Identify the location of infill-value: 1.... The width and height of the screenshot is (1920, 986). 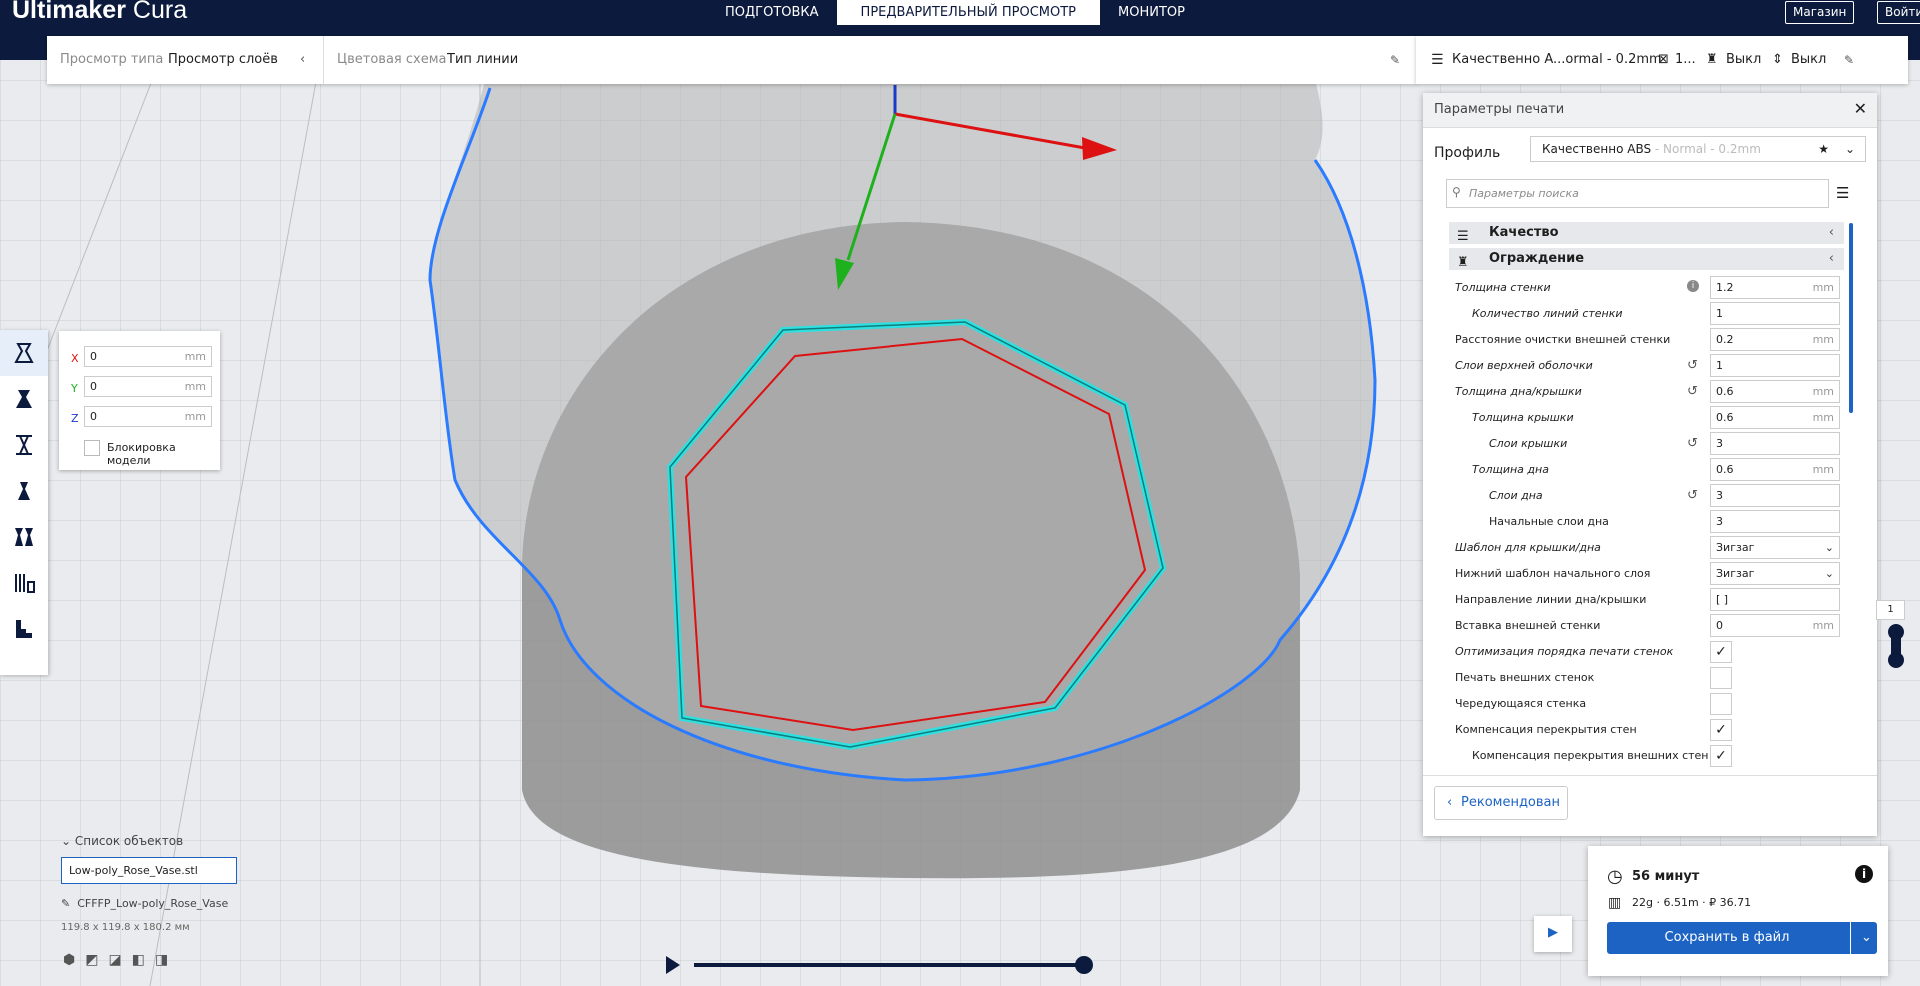
(1685, 59).